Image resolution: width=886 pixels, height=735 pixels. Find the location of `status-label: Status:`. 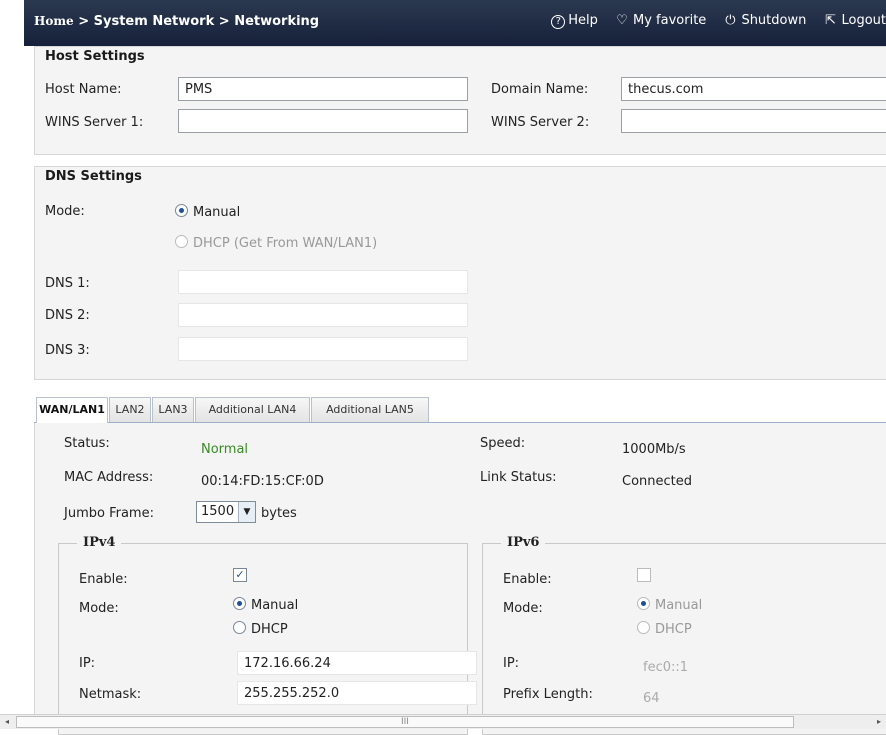

status-label: Status: is located at coordinates (87, 443).